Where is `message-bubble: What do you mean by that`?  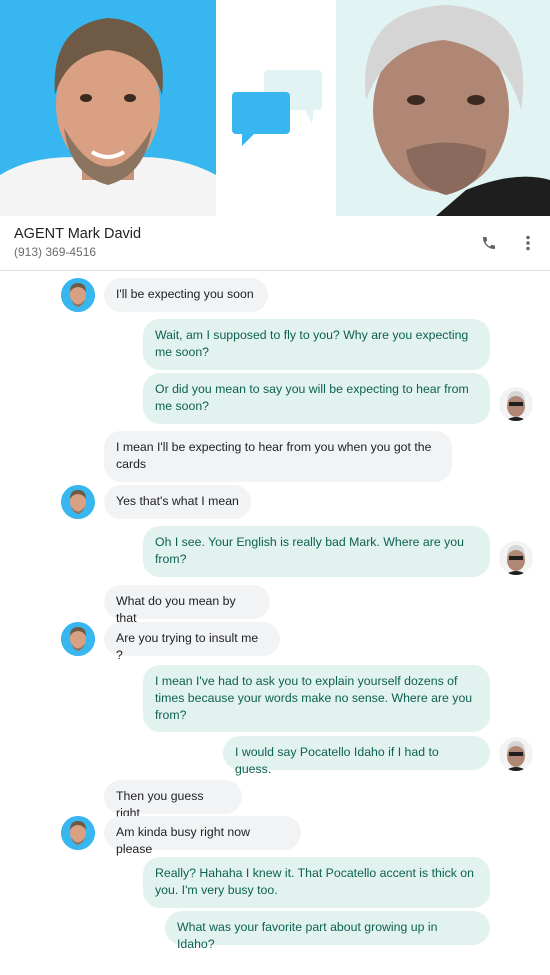 message-bubble: What do you mean by that is located at coordinates (187, 605).